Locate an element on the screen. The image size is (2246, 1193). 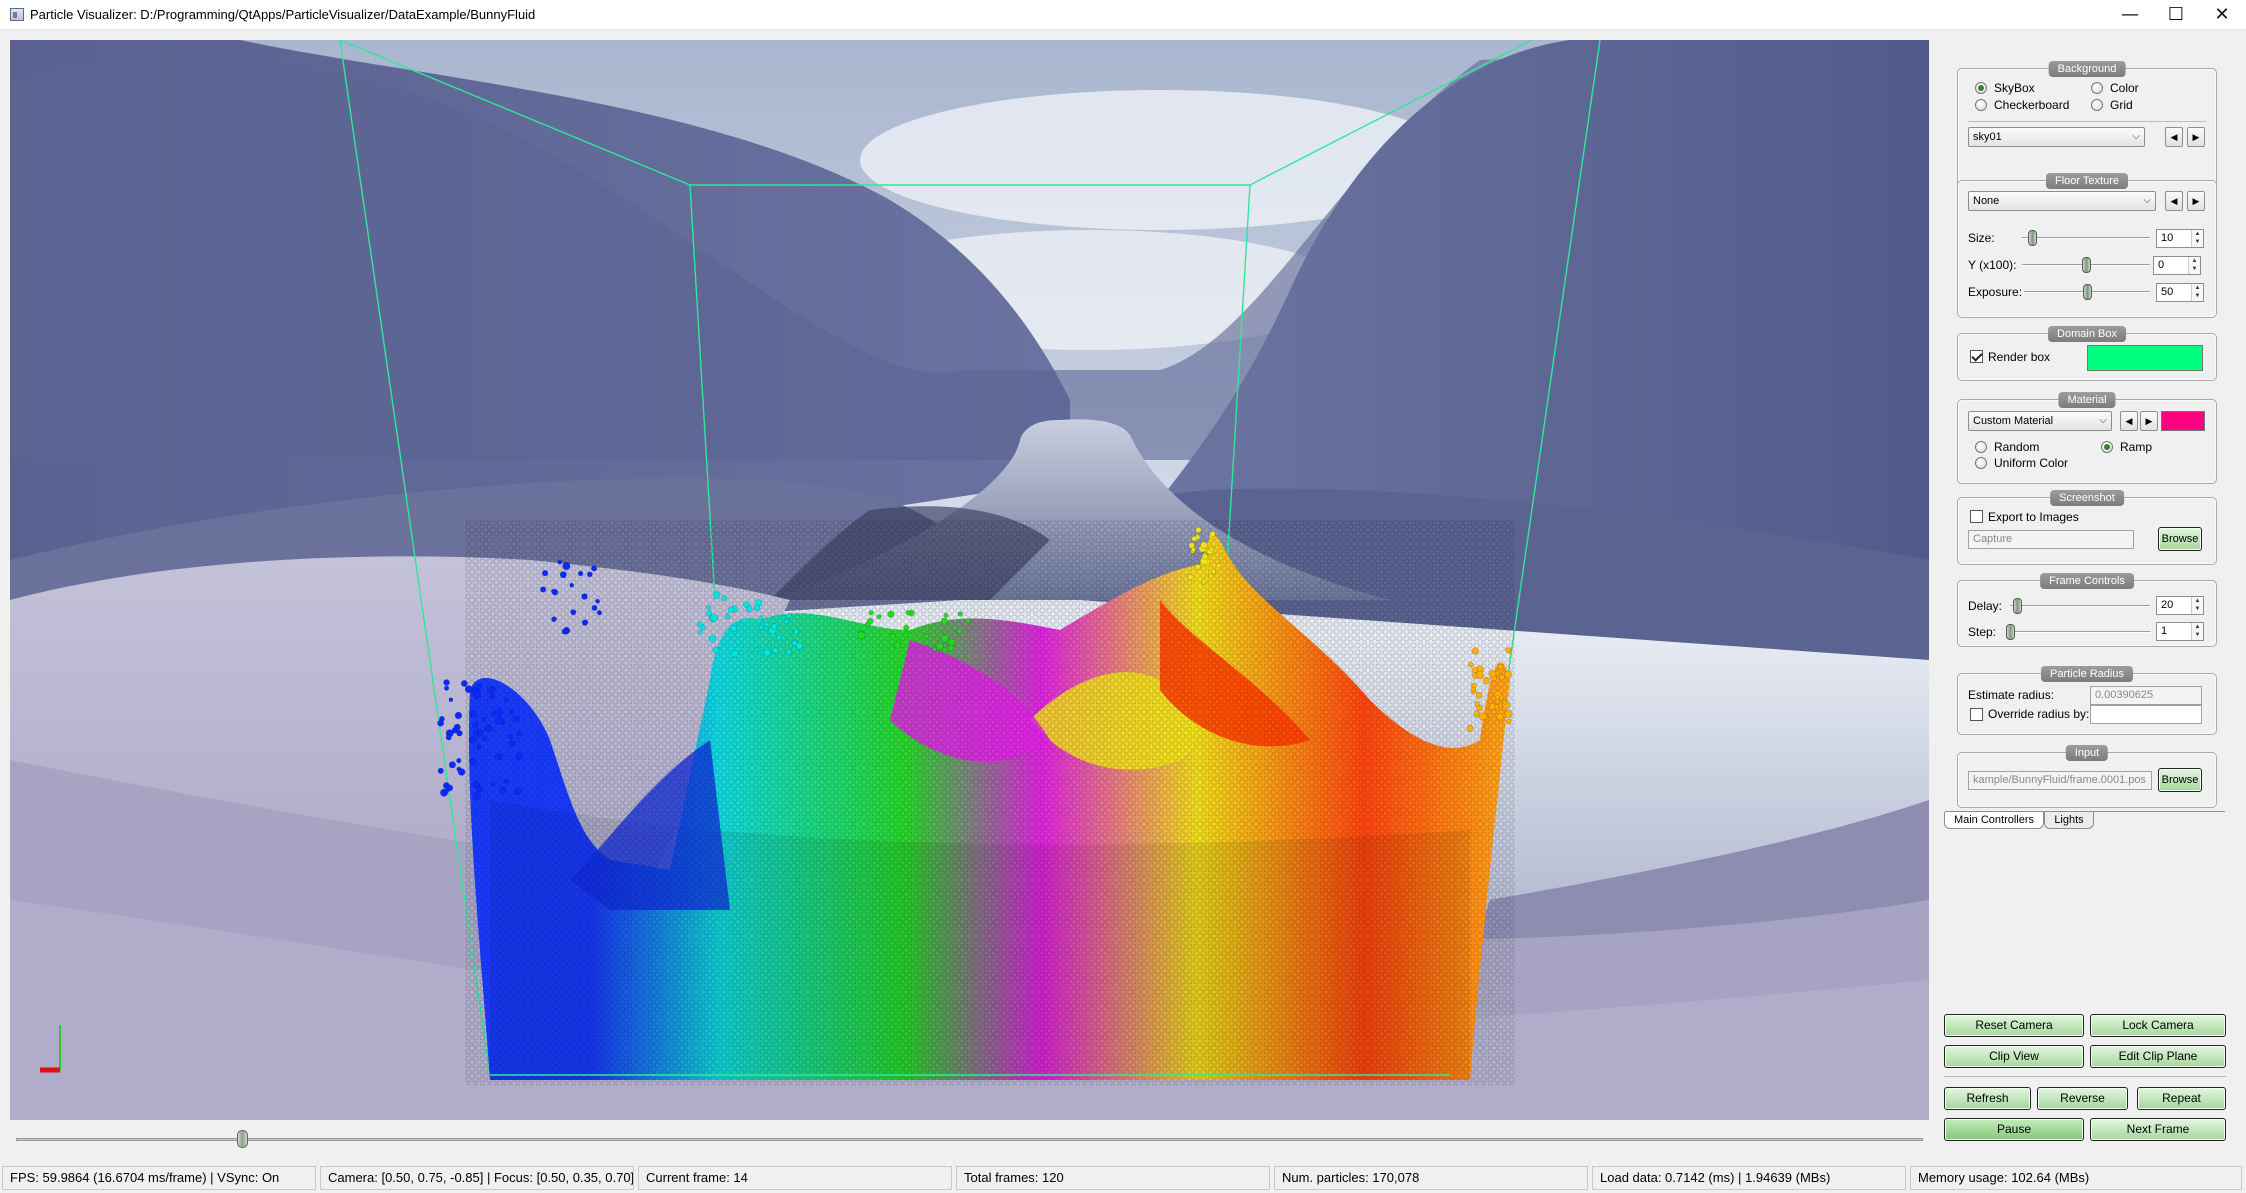
domain-box-color-button is located at coordinates (2145, 358).